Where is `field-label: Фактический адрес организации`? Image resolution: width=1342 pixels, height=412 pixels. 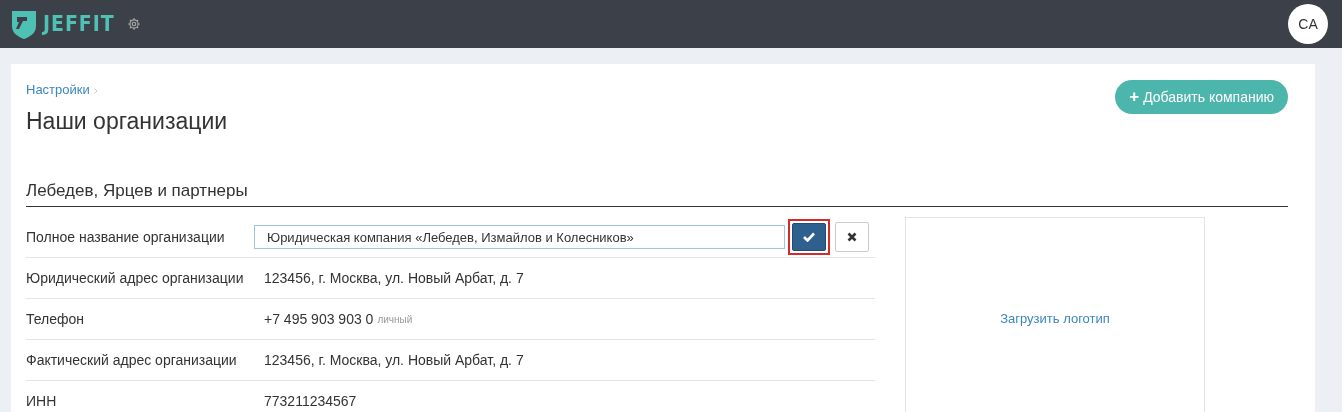 field-label: Фактический адрес организации is located at coordinates (132, 360).